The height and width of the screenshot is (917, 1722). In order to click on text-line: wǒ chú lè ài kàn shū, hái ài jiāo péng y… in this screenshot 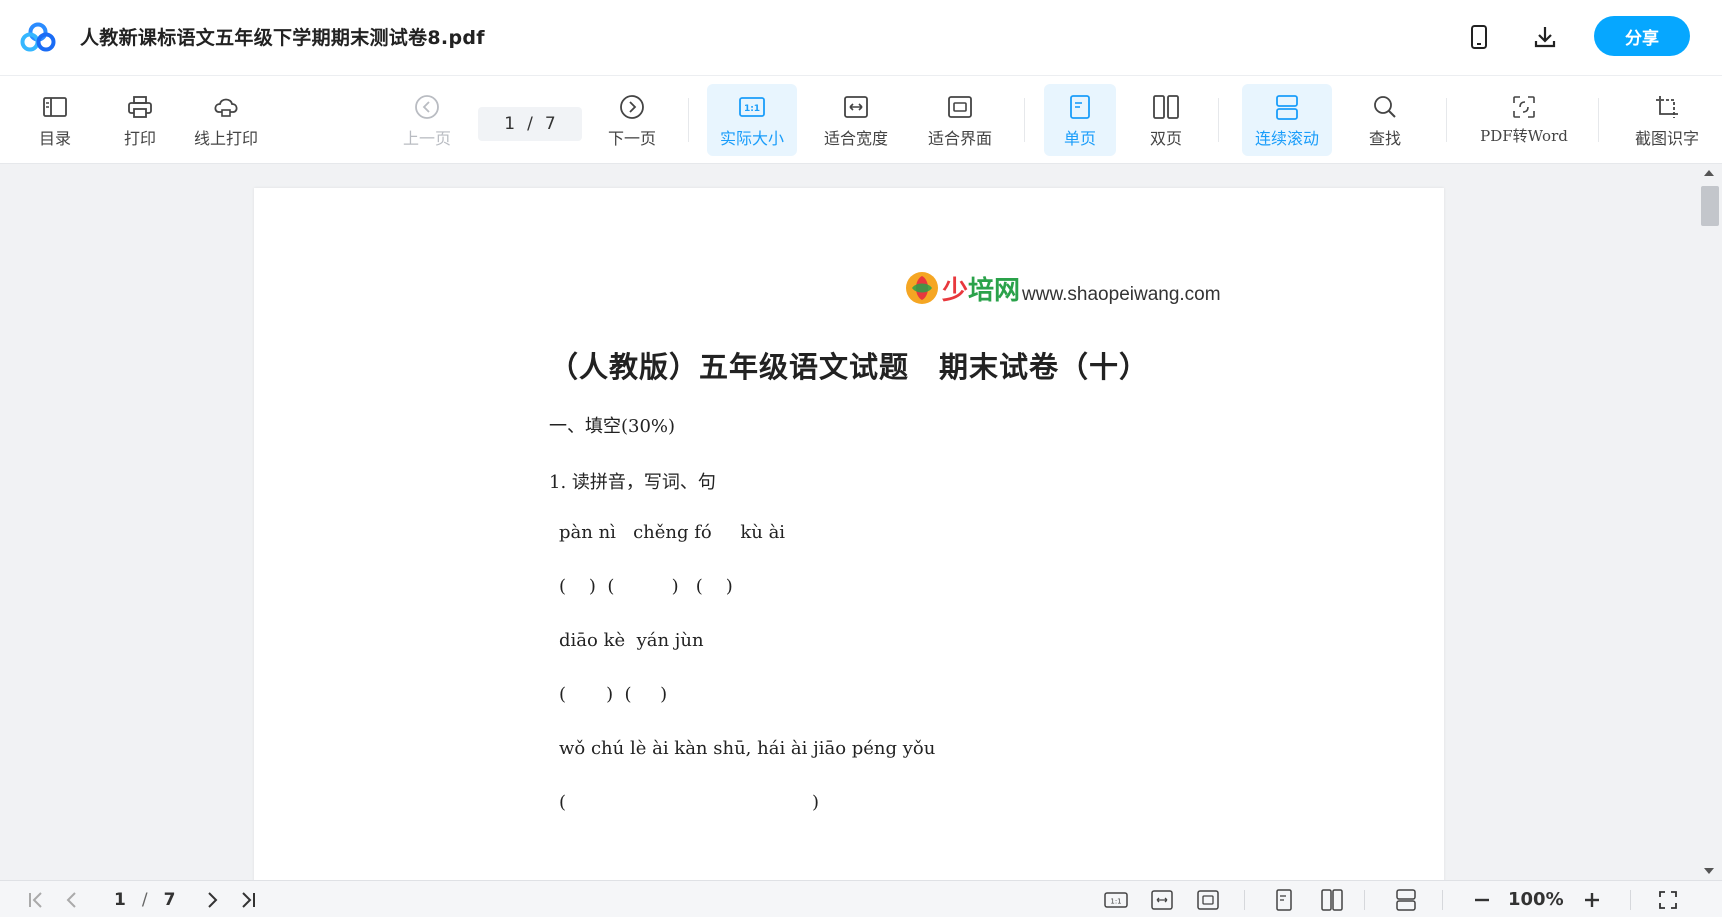, I will do `click(747, 748)`.